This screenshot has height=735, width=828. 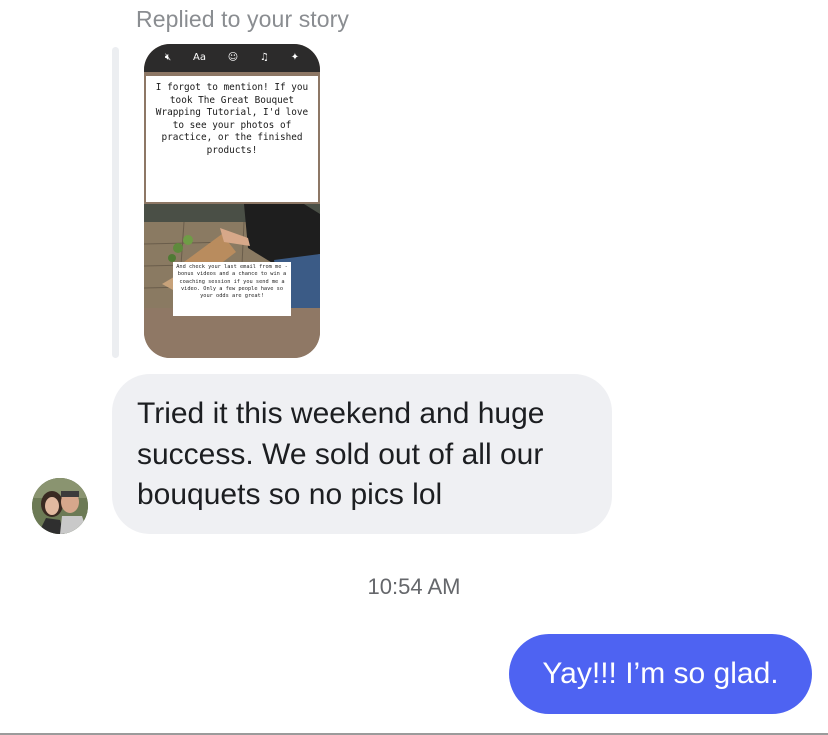 I want to click on sender-avatar-image, so click(x=60, y=506).